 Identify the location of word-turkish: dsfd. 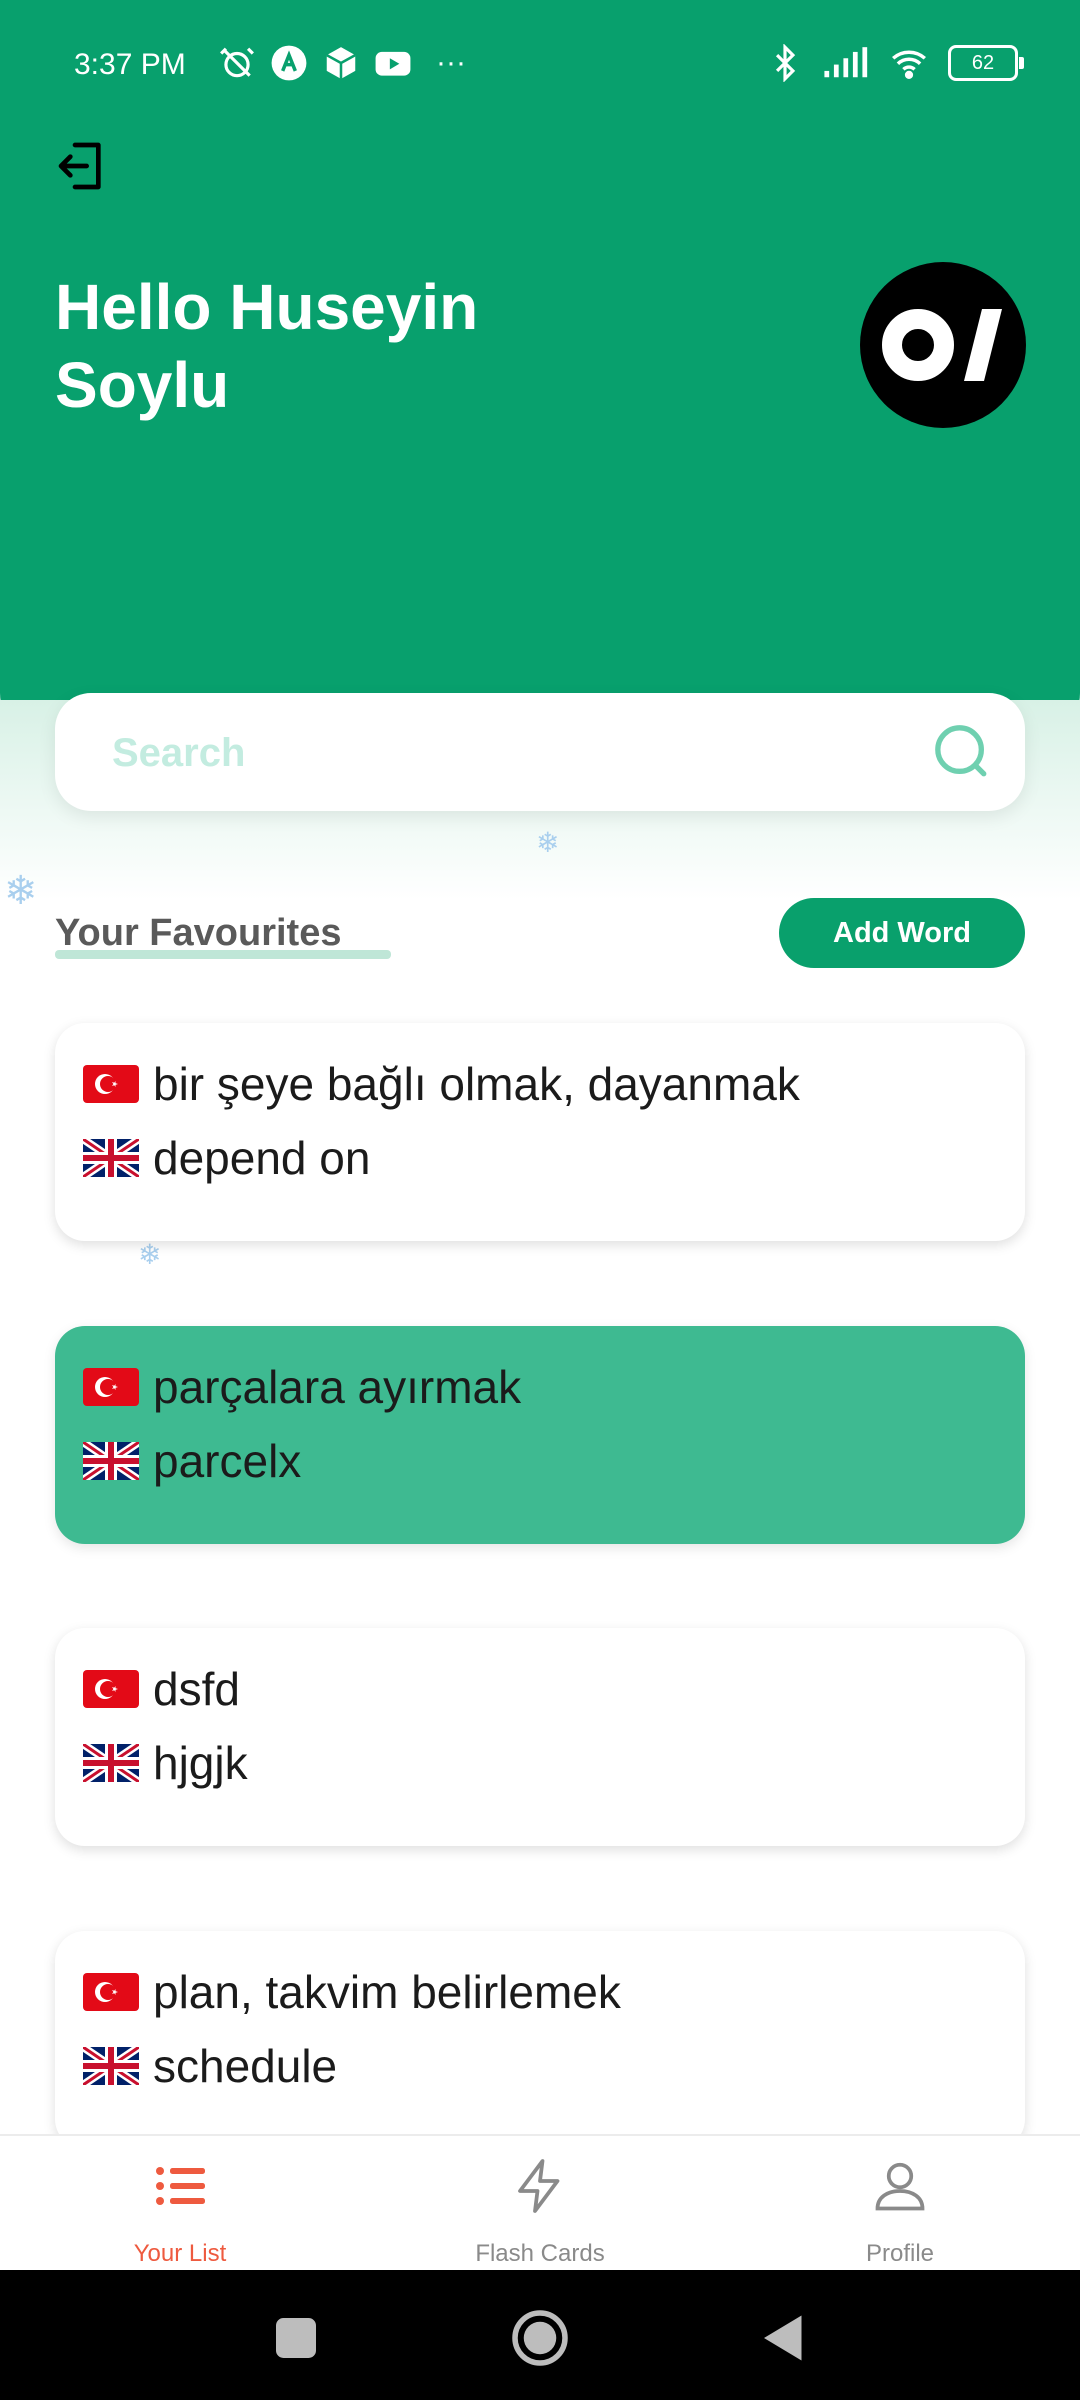
(196, 1689).